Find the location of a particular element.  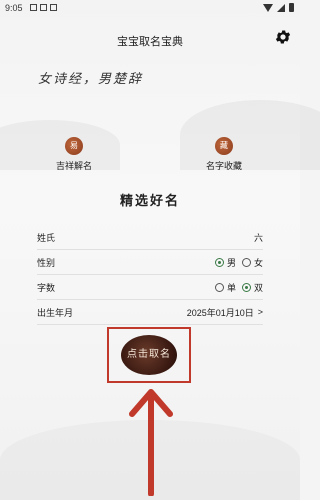

gender-row: 性别 男 女 is located at coordinates (150, 262).